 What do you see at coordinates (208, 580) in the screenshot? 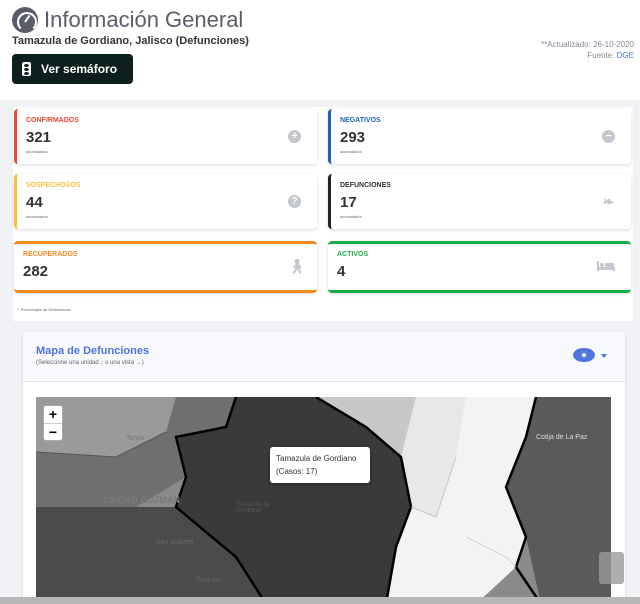
I see `map-label-tuxpan: Tuxpan` at bounding box center [208, 580].